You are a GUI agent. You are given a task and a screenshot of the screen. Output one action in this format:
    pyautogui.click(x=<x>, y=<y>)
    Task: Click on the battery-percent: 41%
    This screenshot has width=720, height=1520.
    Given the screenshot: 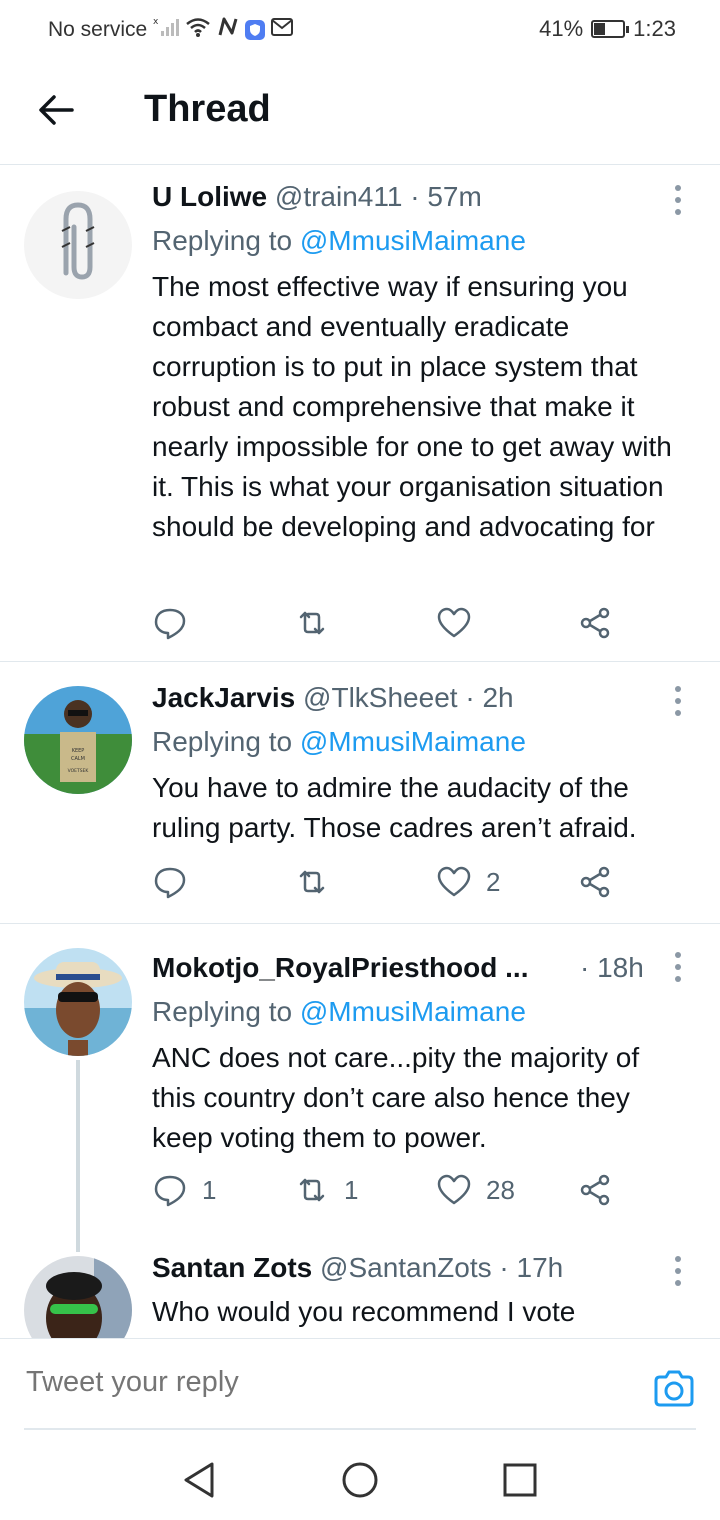 What is the action you would take?
    pyautogui.click(x=561, y=28)
    